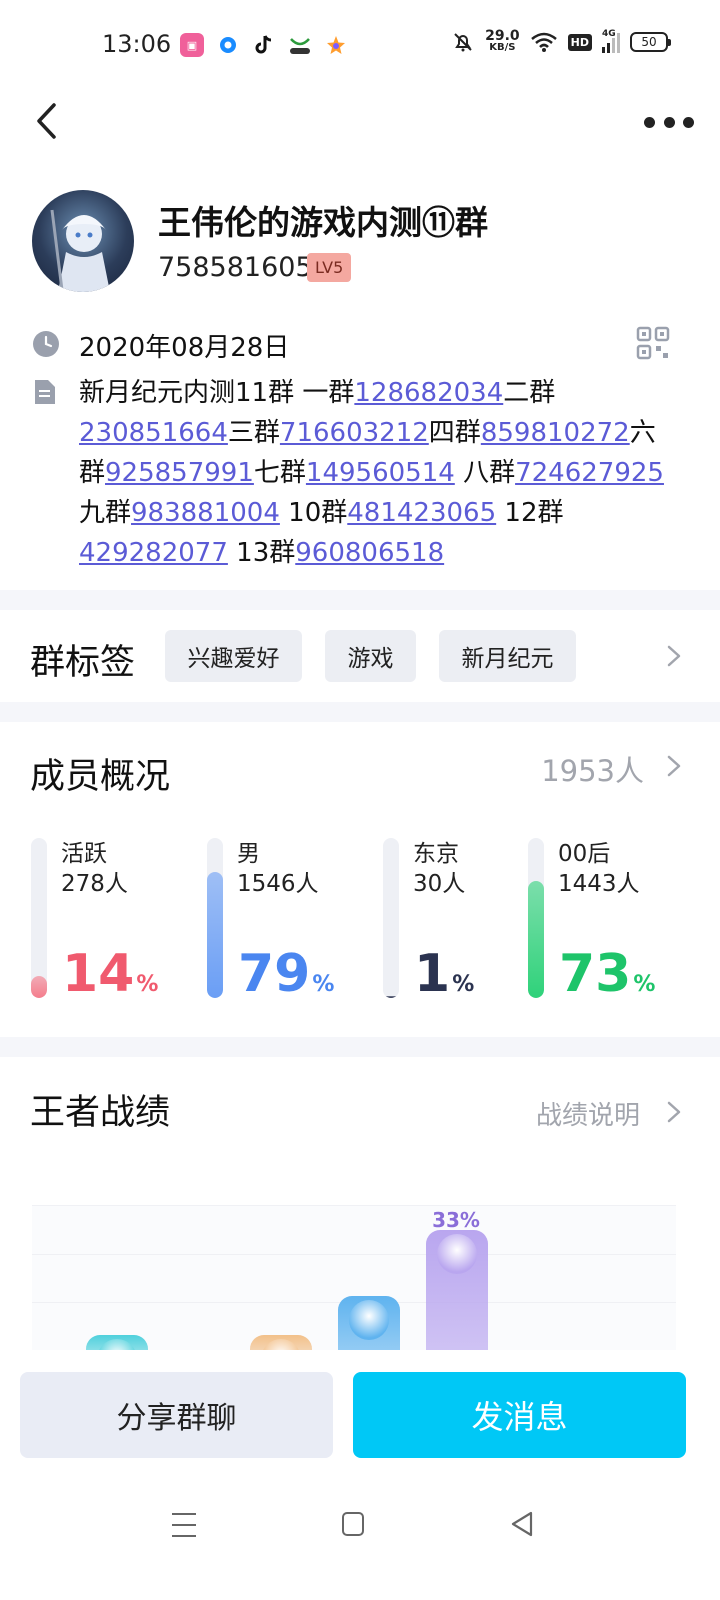 This screenshot has width=720, height=1600. What do you see at coordinates (313, 513) in the screenshot?
I see `intro-text-segment: 10群` at bounding box center [313, 513].